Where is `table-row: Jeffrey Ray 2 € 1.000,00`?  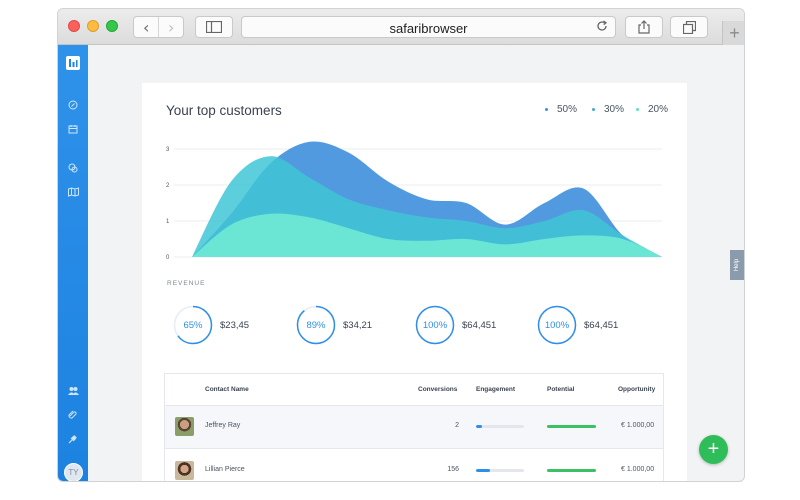 table-row: Jeffrey Ray 2 € 1.000,00 is located at coordinates (414, 427).